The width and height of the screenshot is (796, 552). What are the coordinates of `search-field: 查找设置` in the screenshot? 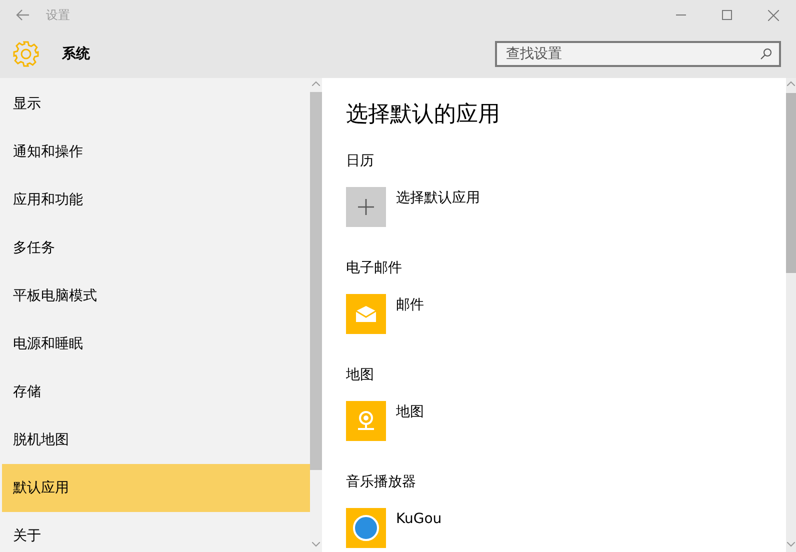 It's located at (638, 54).